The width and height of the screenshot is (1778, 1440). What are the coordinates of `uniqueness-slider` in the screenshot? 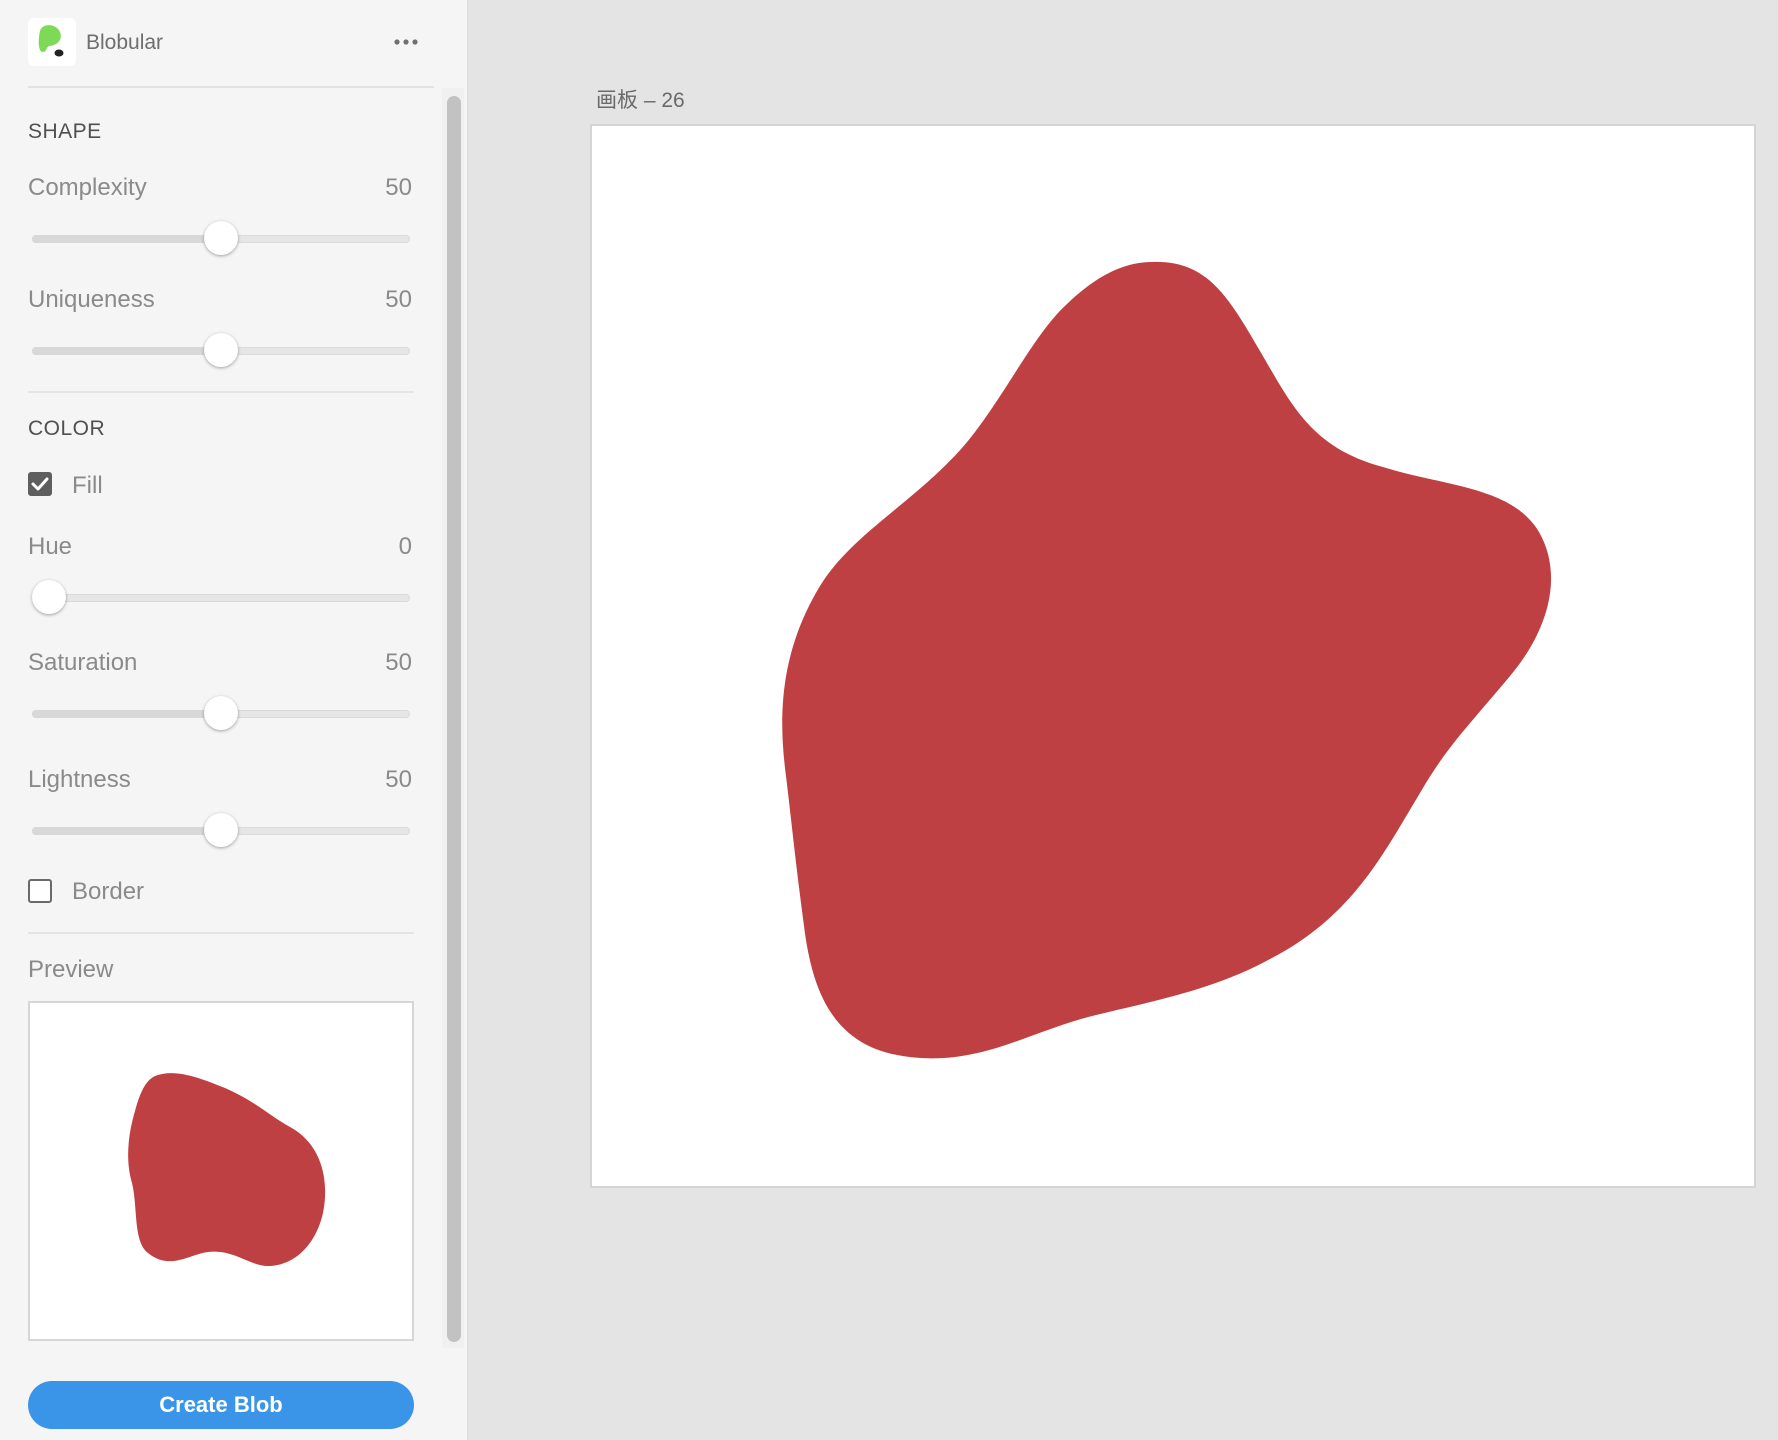 It's located at (221, 350).